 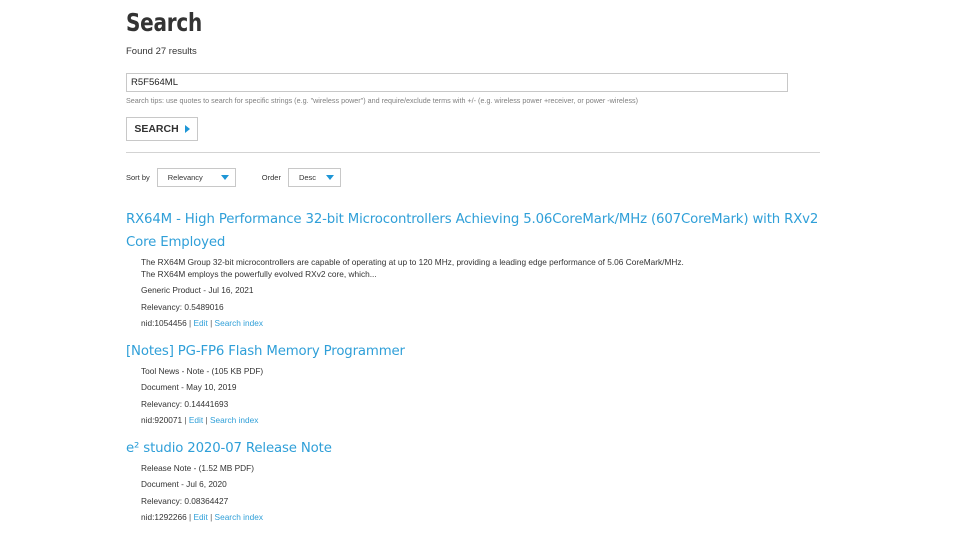 What do you see at coordinates (164, 517) in the screenshot?
I see `result-nid: nid:1292266` at bounding box center [164, 517].